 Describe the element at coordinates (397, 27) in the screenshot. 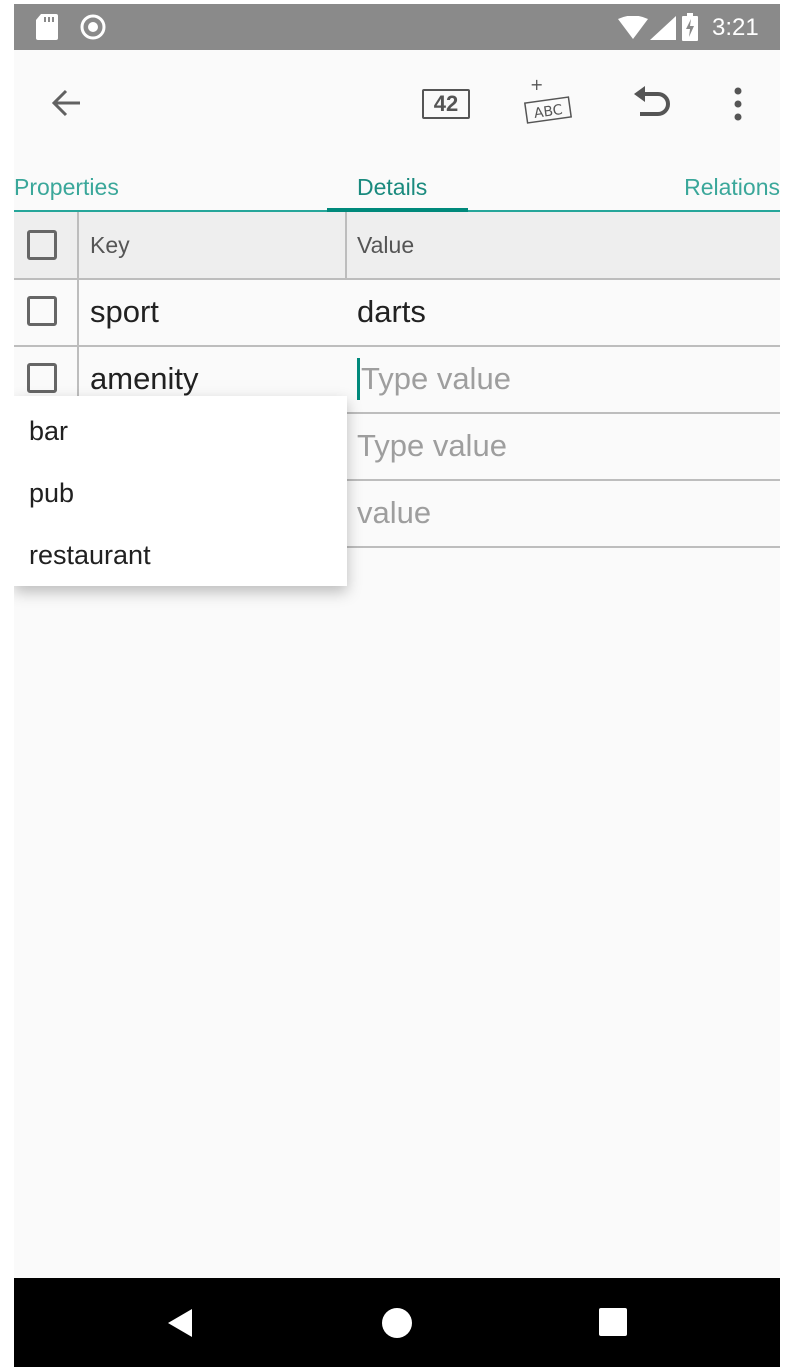

I see `status-bar: 3:21` at that location.